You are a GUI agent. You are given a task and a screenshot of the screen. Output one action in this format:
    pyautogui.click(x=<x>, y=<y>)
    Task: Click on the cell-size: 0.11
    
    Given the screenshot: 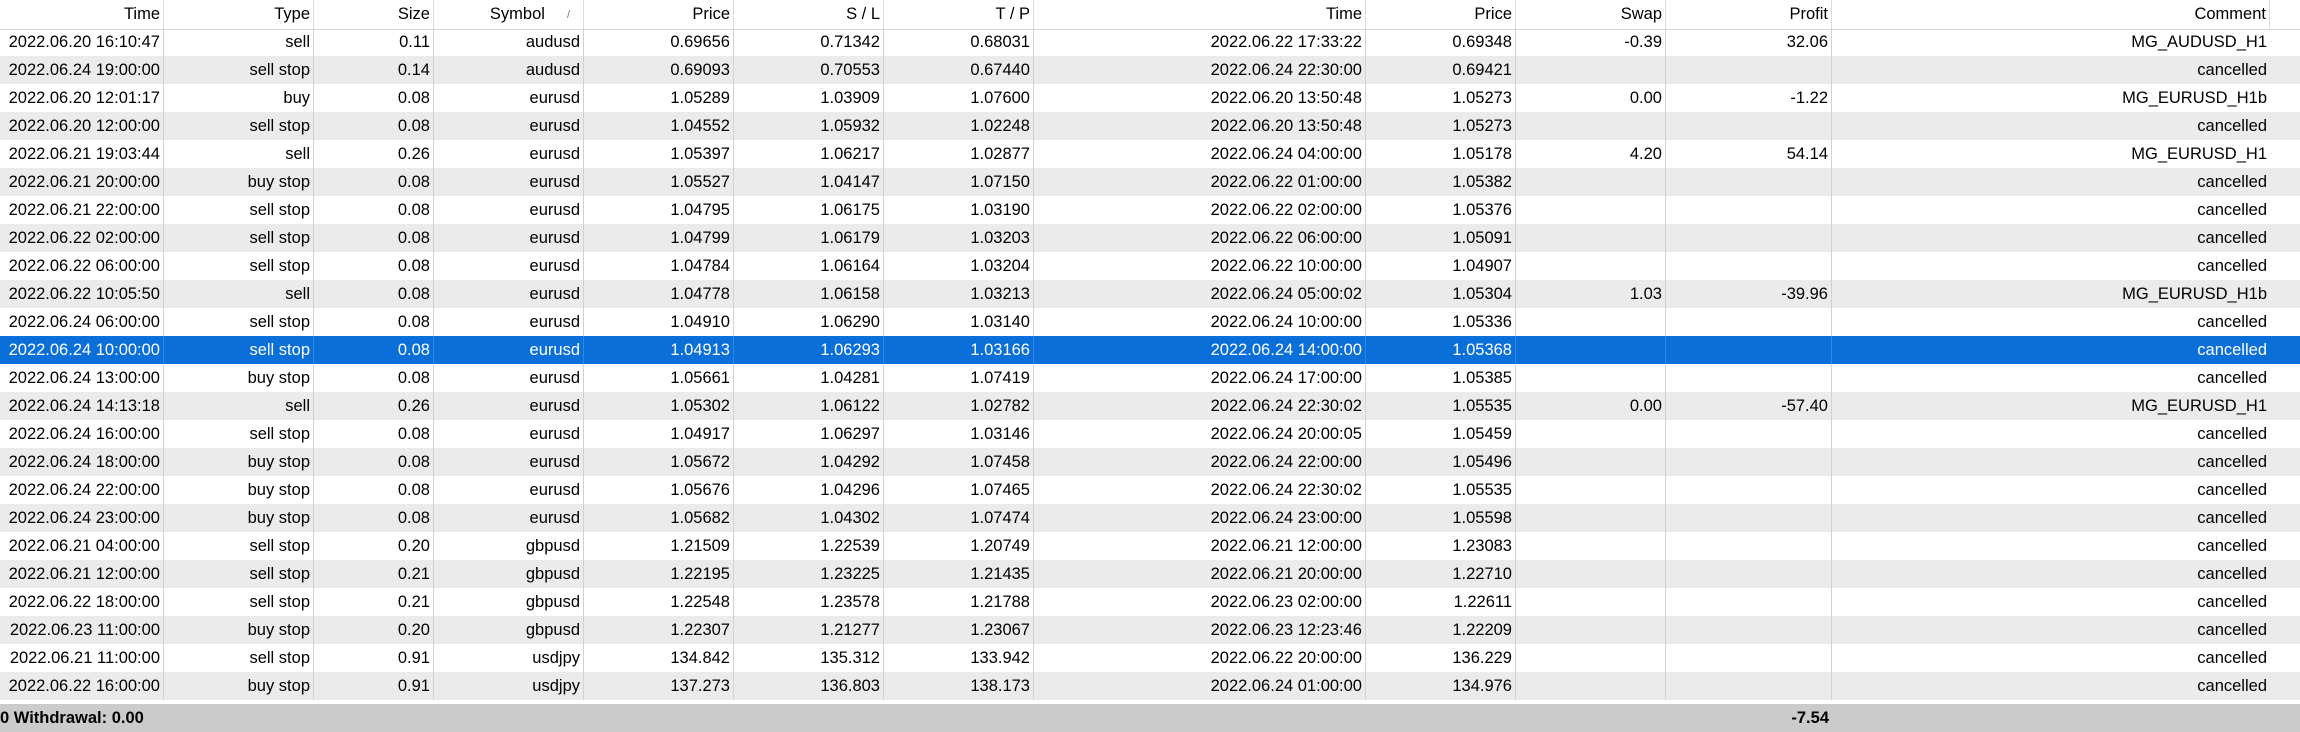 What is the action you would take?
    pyautogui.click(x=374, y=42)
    